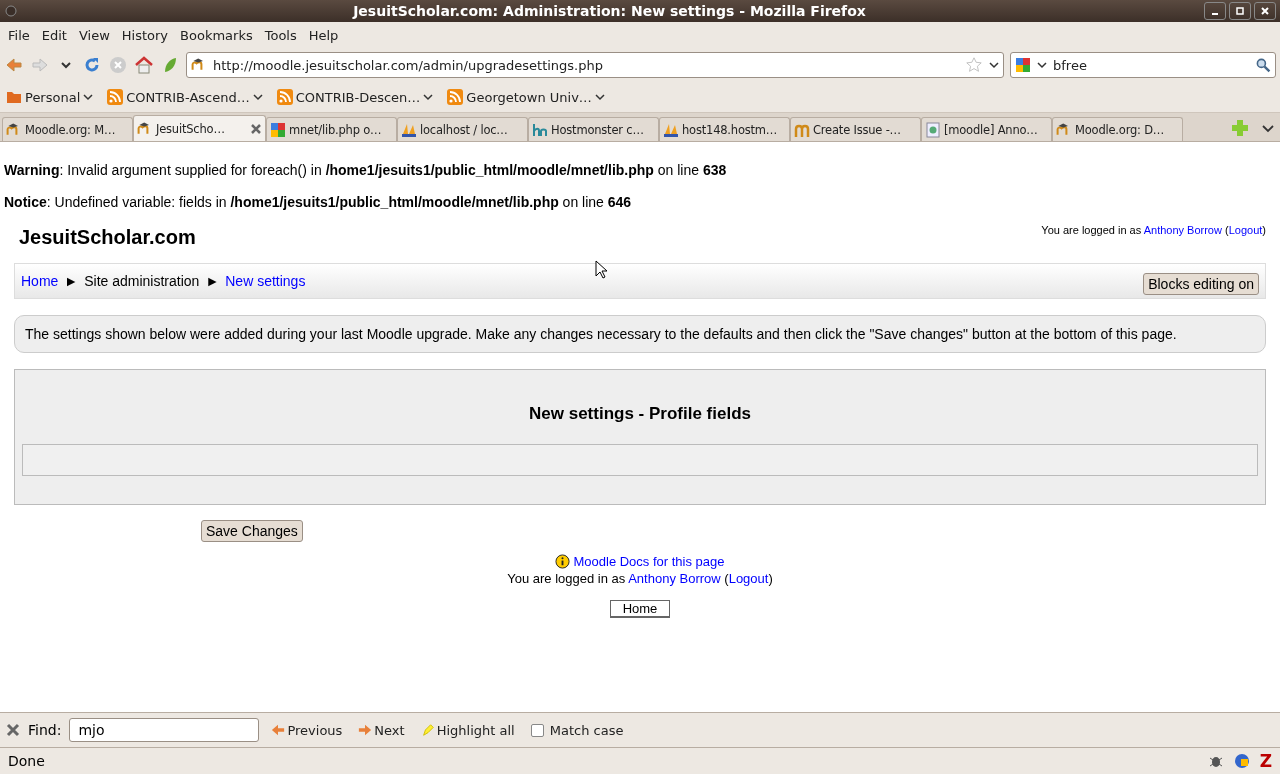  I want to click on menu-item: Tools, so click(280, 35).